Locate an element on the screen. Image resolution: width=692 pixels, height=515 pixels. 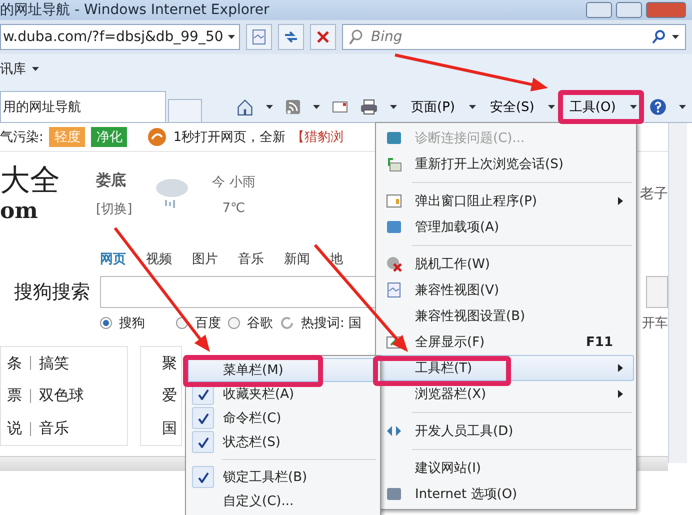
arrow-folder-icon is located at coordinates (394, 164).